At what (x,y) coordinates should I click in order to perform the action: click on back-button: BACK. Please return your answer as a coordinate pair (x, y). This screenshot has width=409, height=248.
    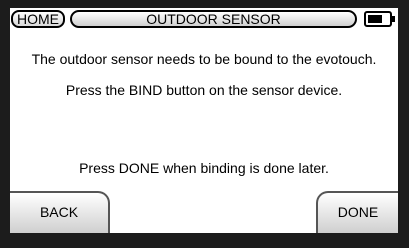
    Looking at the image, I should click on (60, 212).